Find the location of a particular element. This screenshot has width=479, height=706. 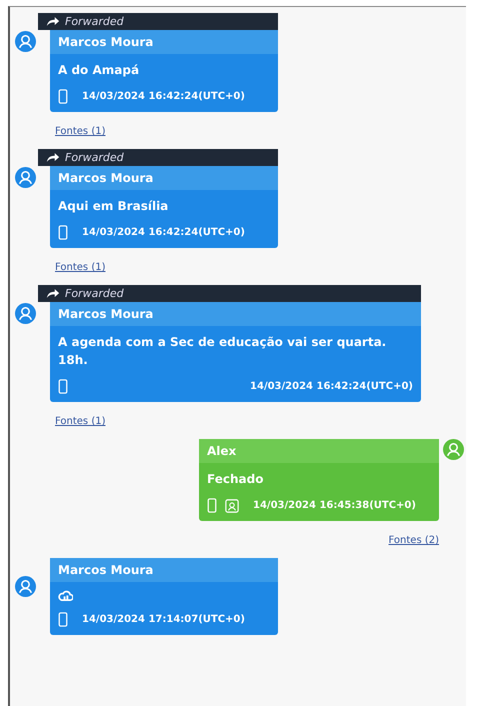

sources-link: Fontes (2) is located at coordinates (413, 540).